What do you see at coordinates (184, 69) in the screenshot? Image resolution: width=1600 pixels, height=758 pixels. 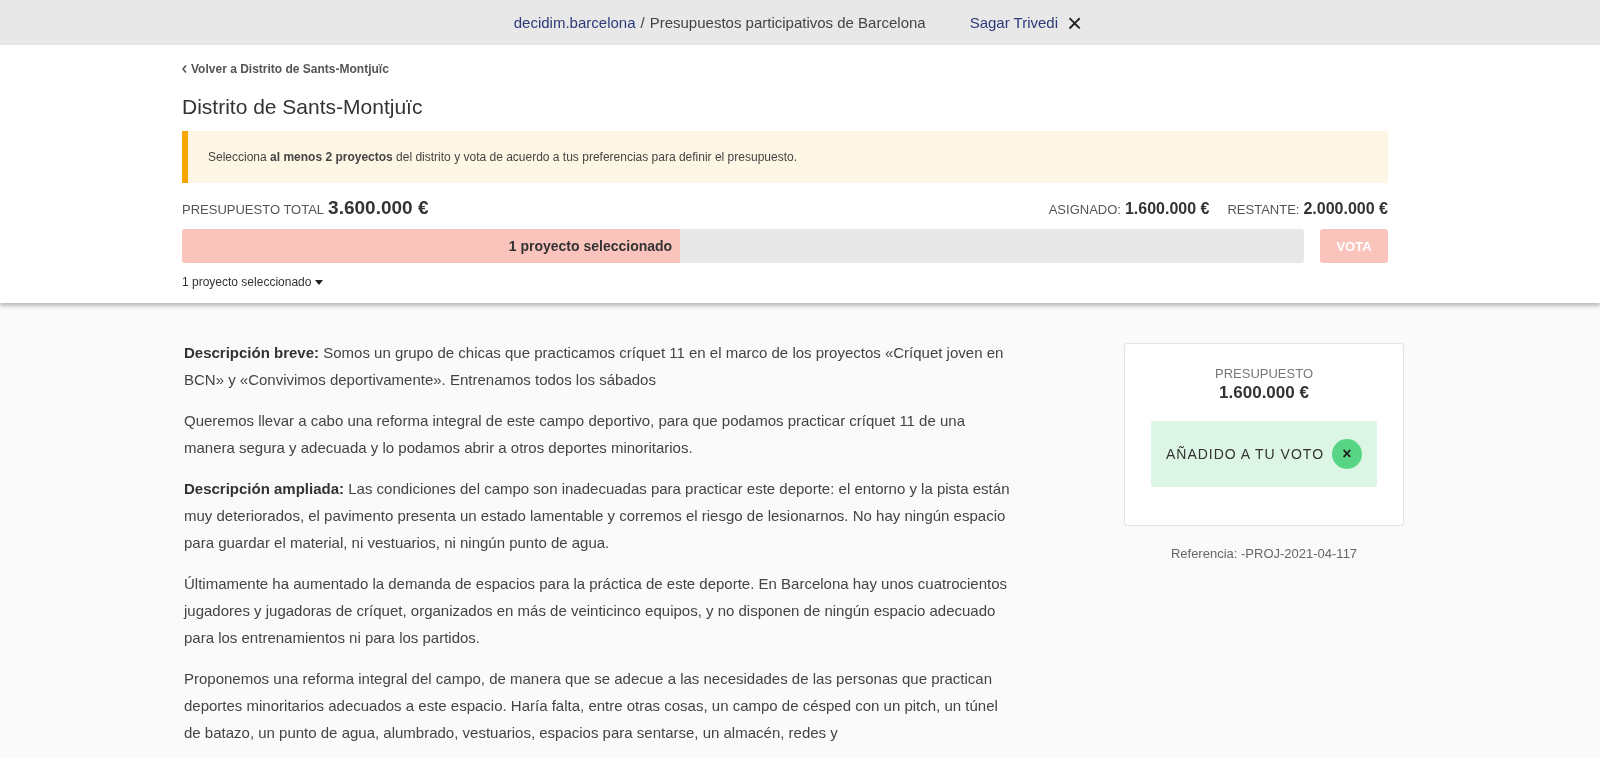 I see `chevron-left-icon` at bounding box center [184, 69].